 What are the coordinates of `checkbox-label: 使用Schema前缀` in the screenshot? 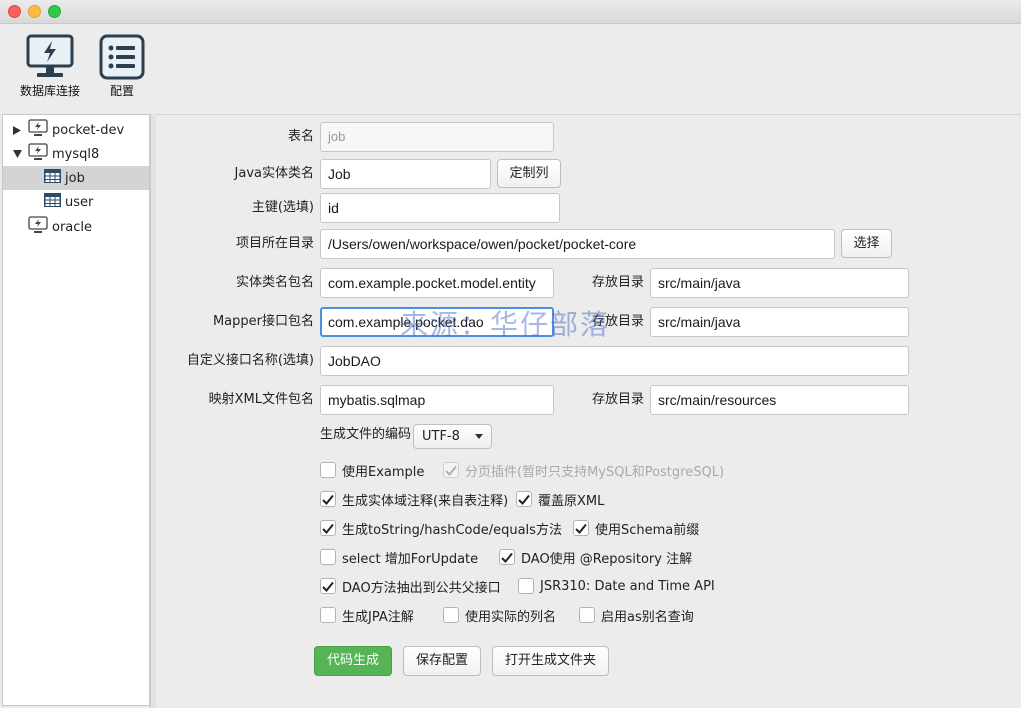 It's located at (647, 530).